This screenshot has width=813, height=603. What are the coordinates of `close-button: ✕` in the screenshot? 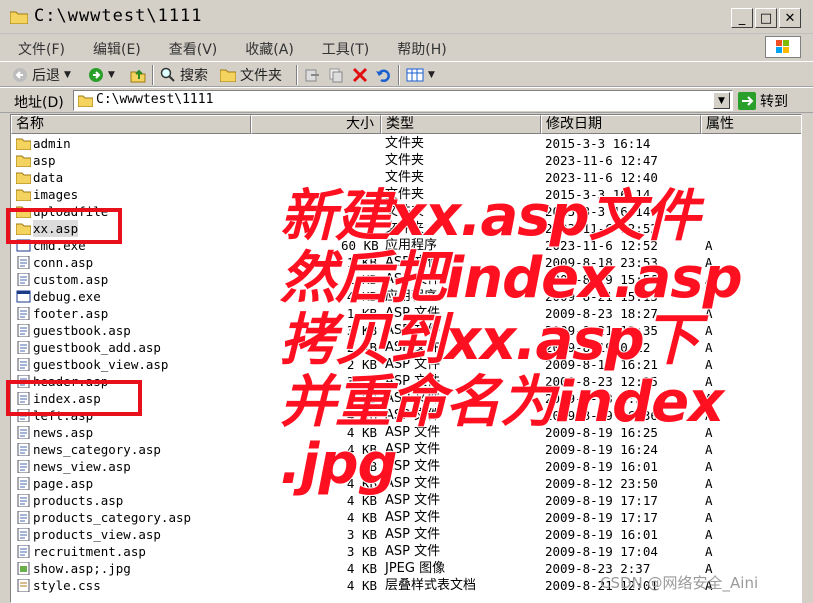 It's located at (790, 18).